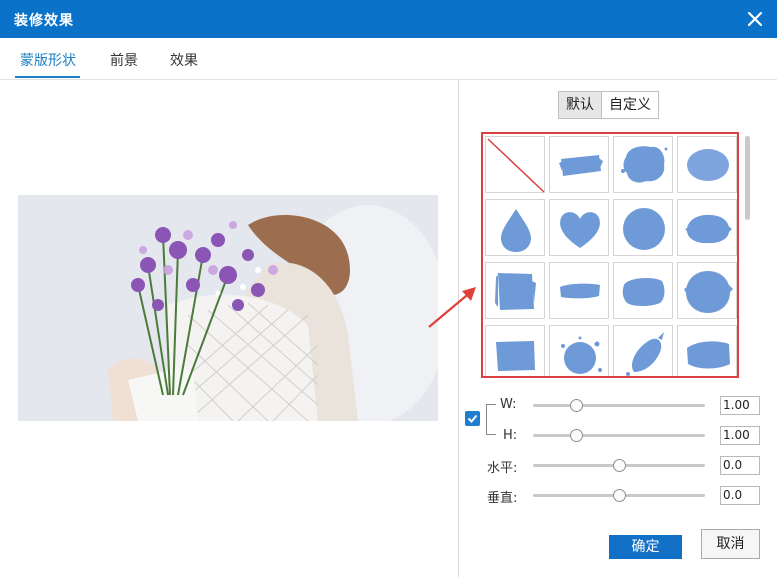  Describe the element at coordinates (643, 164) in the screenshot. I see `mask-shape-splatter` at that location.